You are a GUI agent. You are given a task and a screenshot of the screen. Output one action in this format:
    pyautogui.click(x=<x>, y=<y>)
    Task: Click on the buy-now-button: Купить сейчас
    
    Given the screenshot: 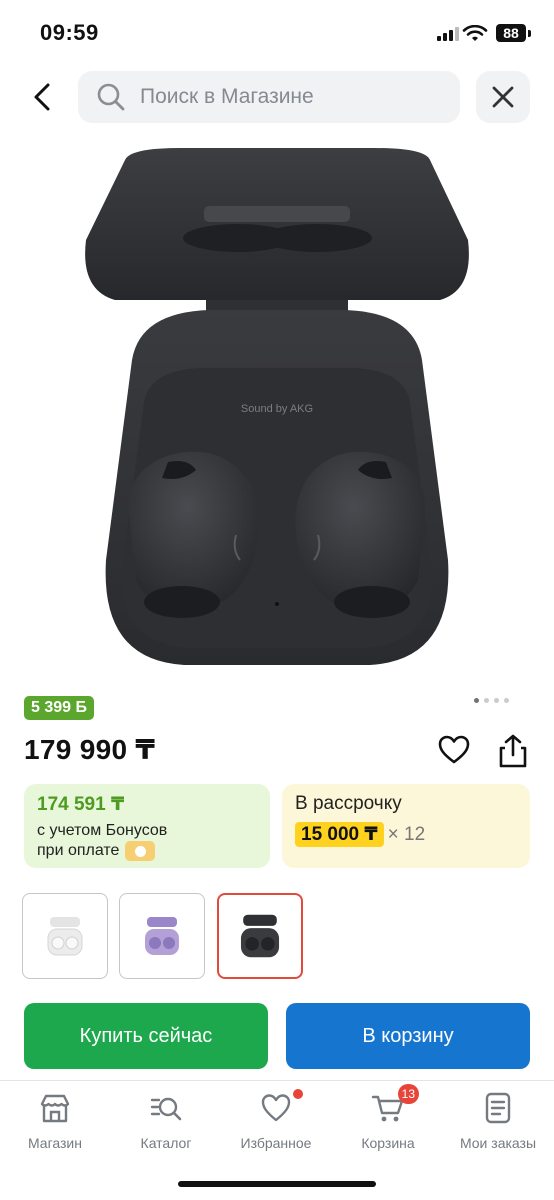 What is the action you would take?
    pyautogui.click(x=146, y=1036)
    